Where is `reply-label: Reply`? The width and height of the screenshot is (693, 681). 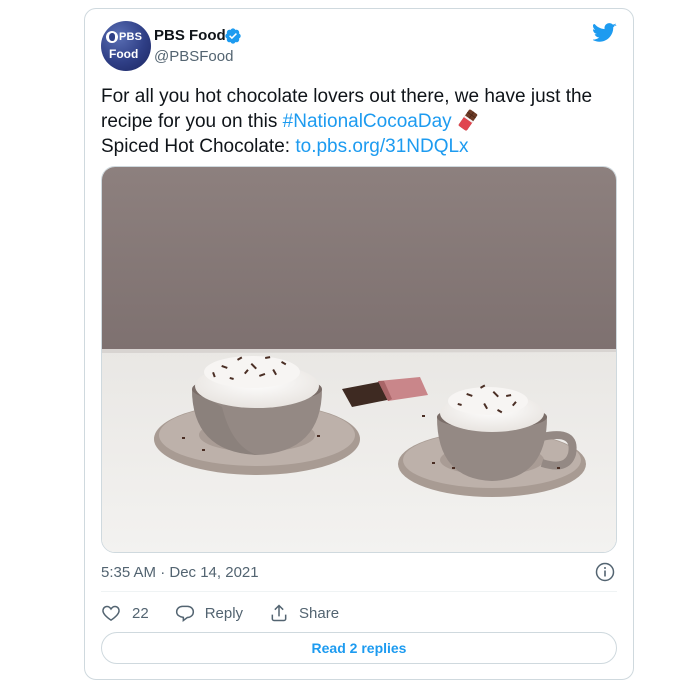 reply-label: Reply is located at coordinates (224, 613).